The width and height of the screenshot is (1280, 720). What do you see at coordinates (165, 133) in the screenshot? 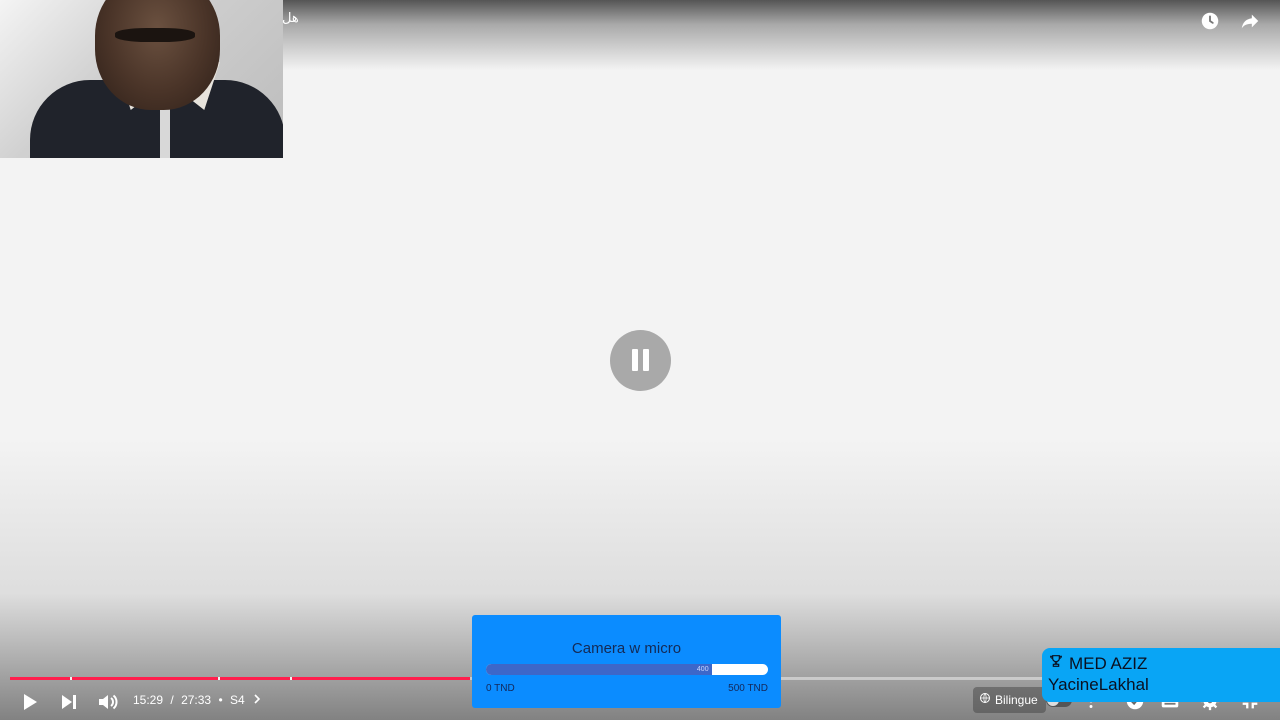
I see `webcam-stripe` at bounding box center [165, 133].